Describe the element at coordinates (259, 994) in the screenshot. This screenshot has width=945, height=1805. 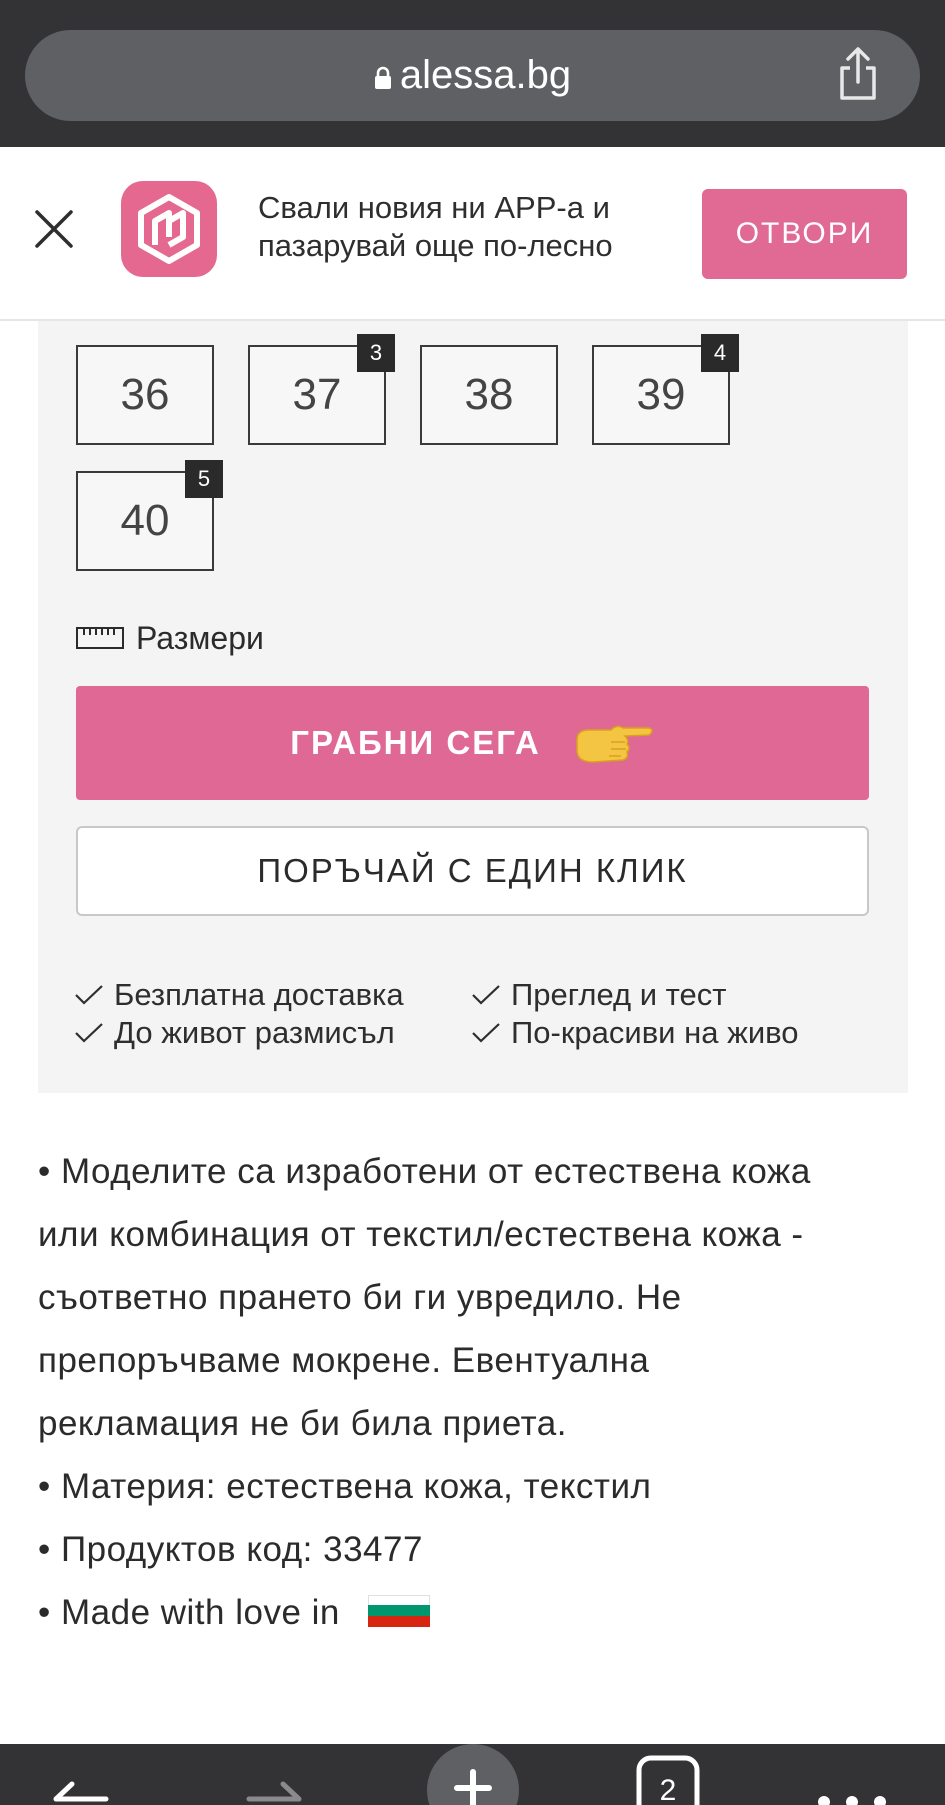
I see `benefit-text: Безплатна доставка` at that location.